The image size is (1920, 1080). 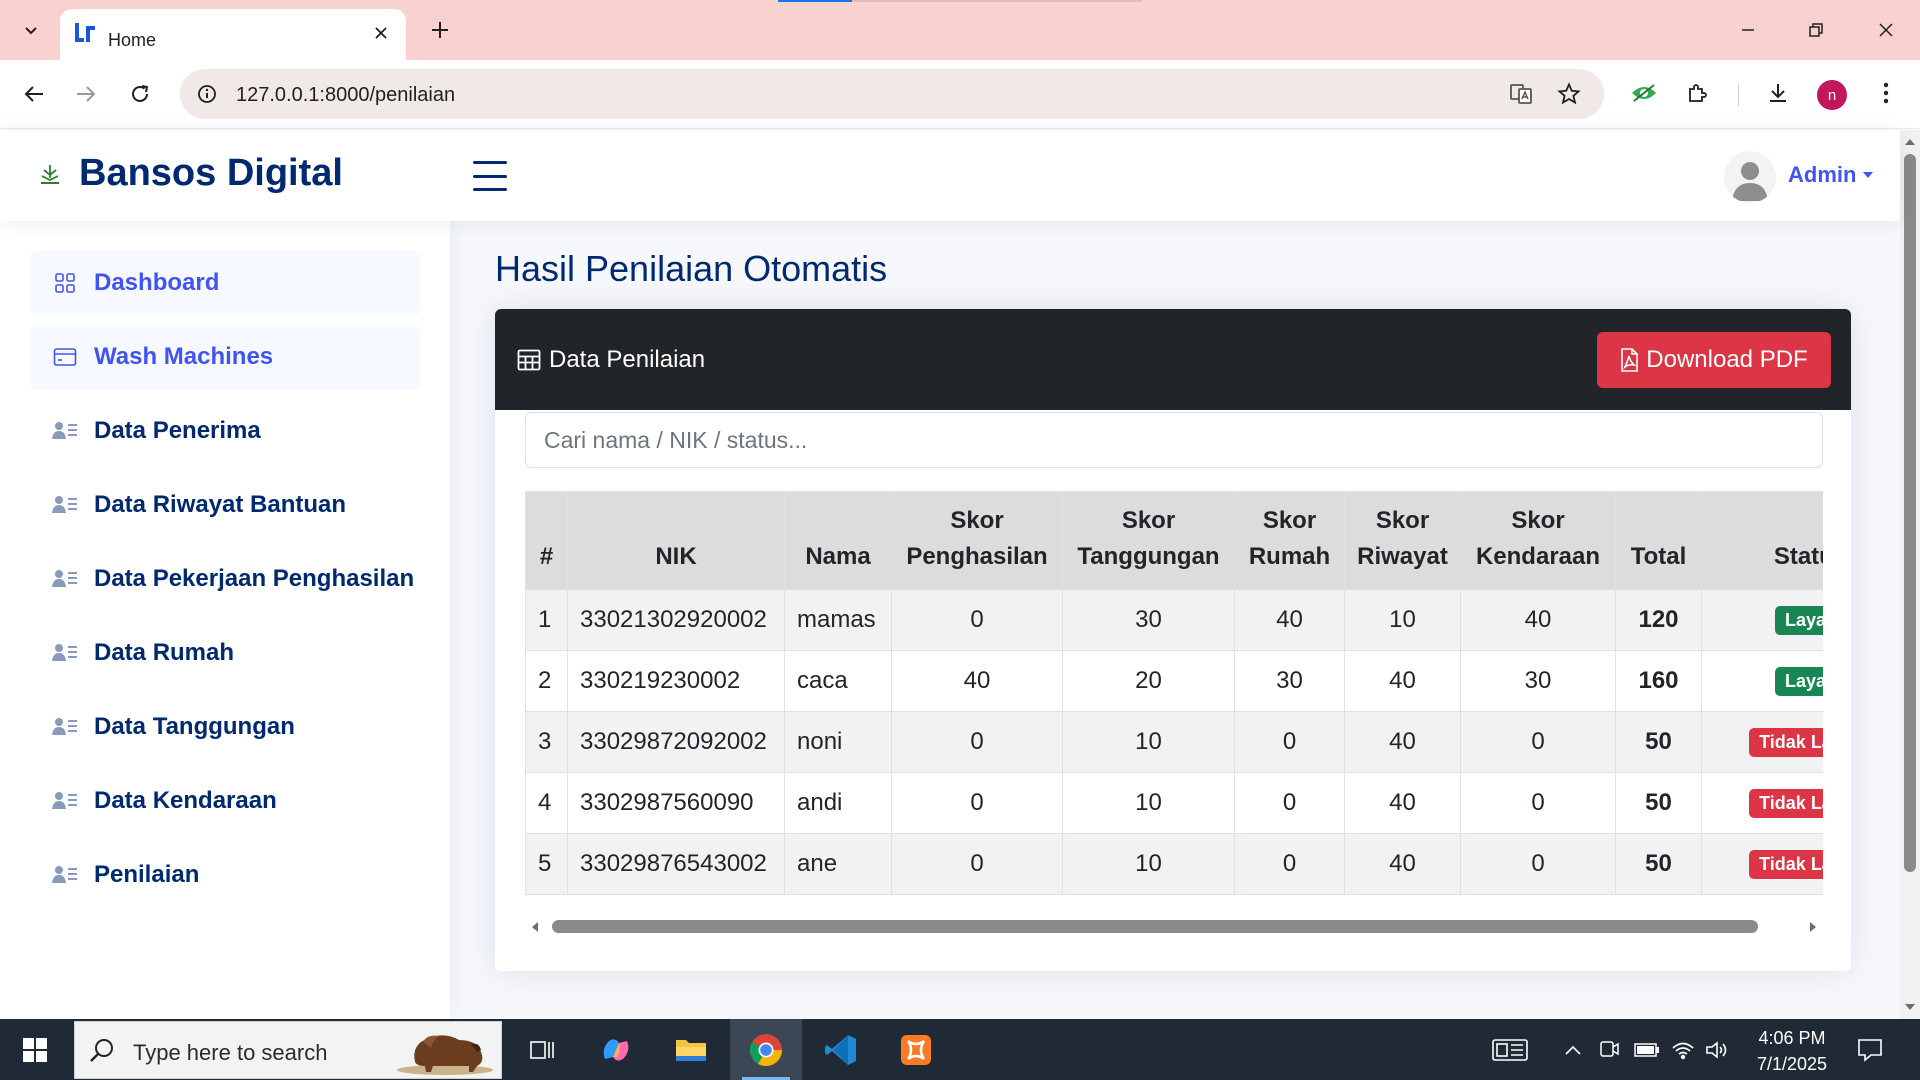 What do you see at coordinates (1792, 1064) in the screenshot?
I see `clock-date: 7/1/2025` at bounding box center [1792, 1064].